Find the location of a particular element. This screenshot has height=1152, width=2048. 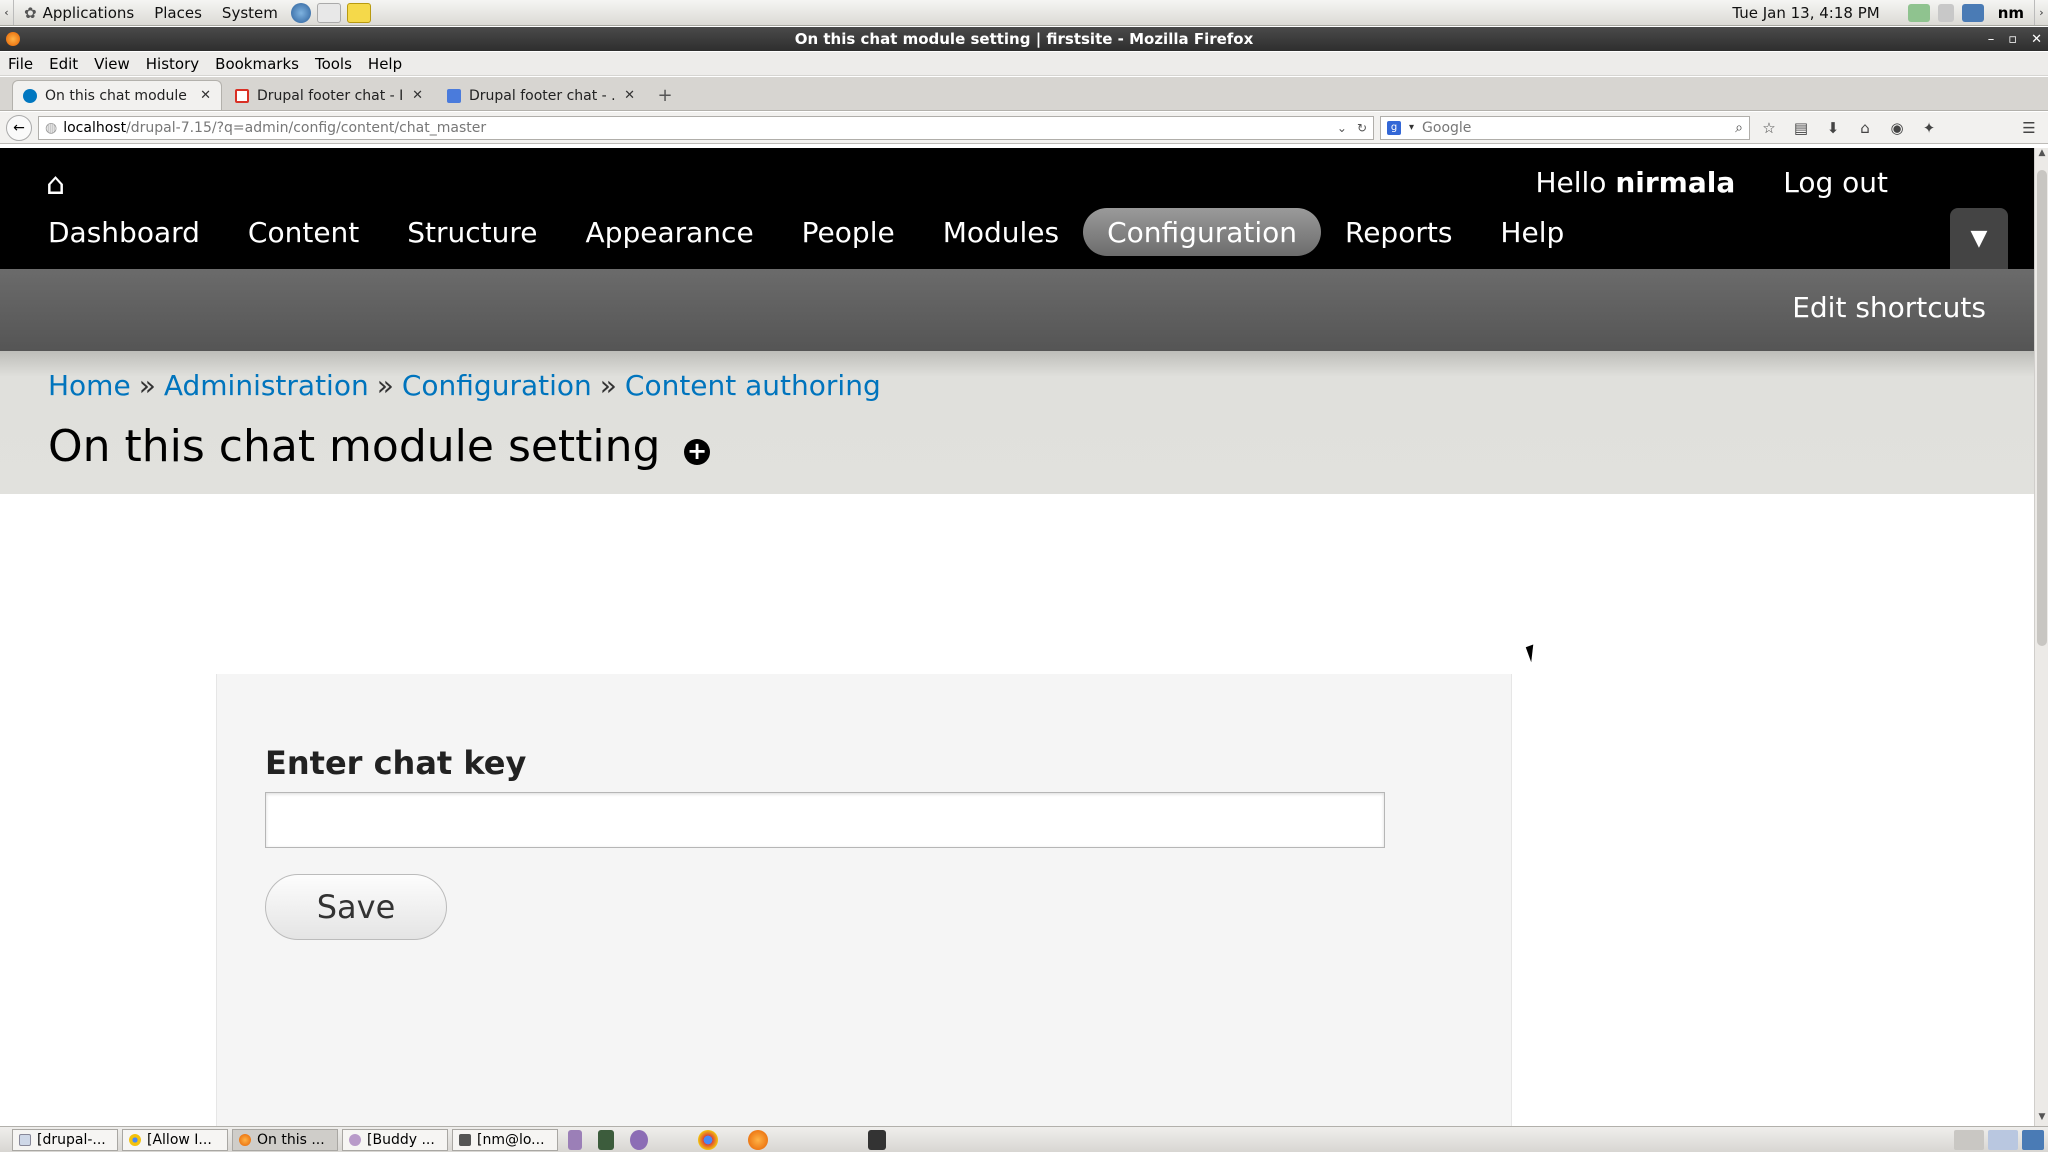

shortcuts-toggle-chevron-down-icon: ▼ is located at coordinates (1979, 238).